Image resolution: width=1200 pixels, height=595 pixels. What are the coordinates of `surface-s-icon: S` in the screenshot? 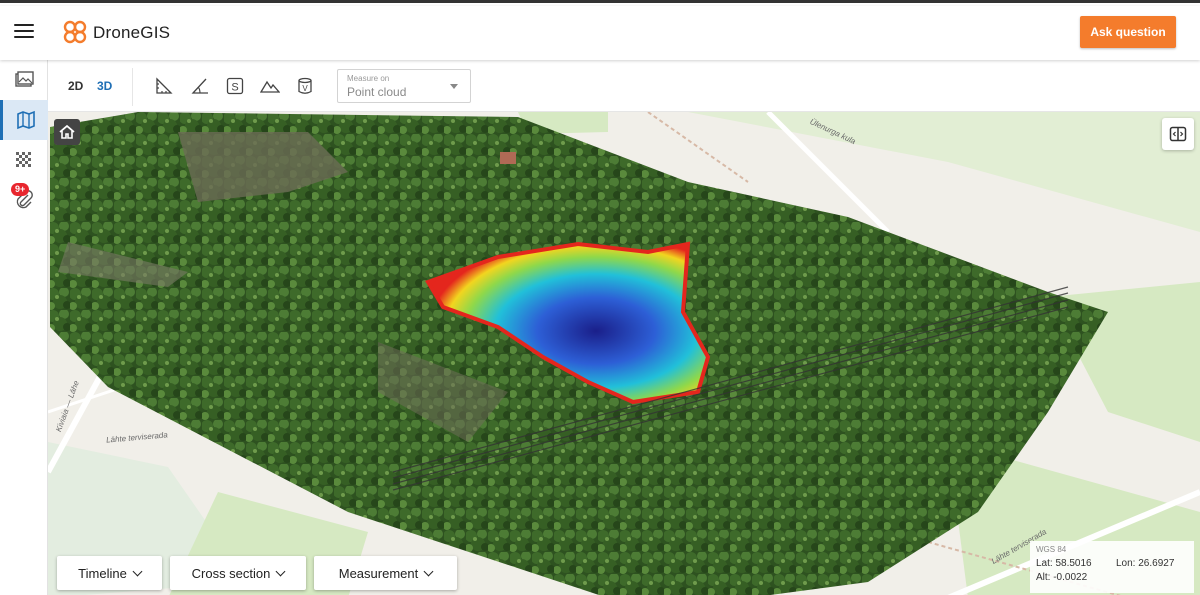 It's located at (235, 86).